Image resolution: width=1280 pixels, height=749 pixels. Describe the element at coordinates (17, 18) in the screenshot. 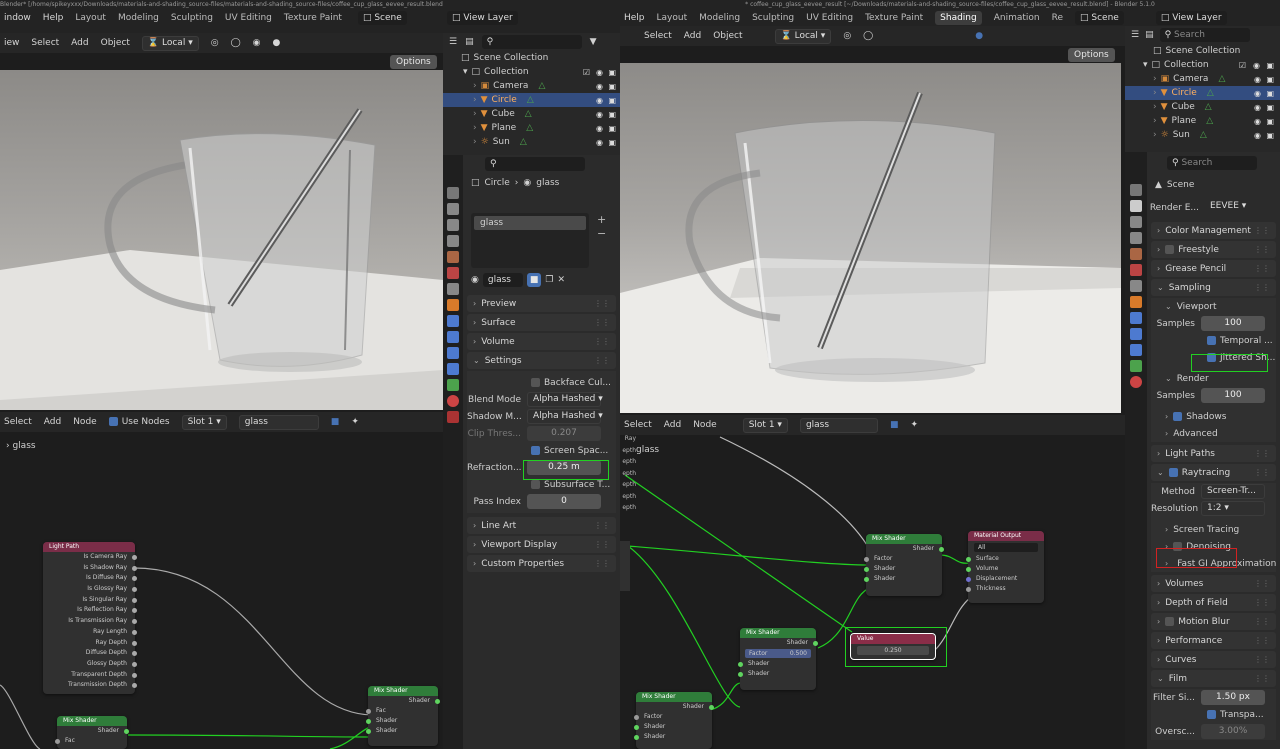

I see `menu-window: indow` at that location.